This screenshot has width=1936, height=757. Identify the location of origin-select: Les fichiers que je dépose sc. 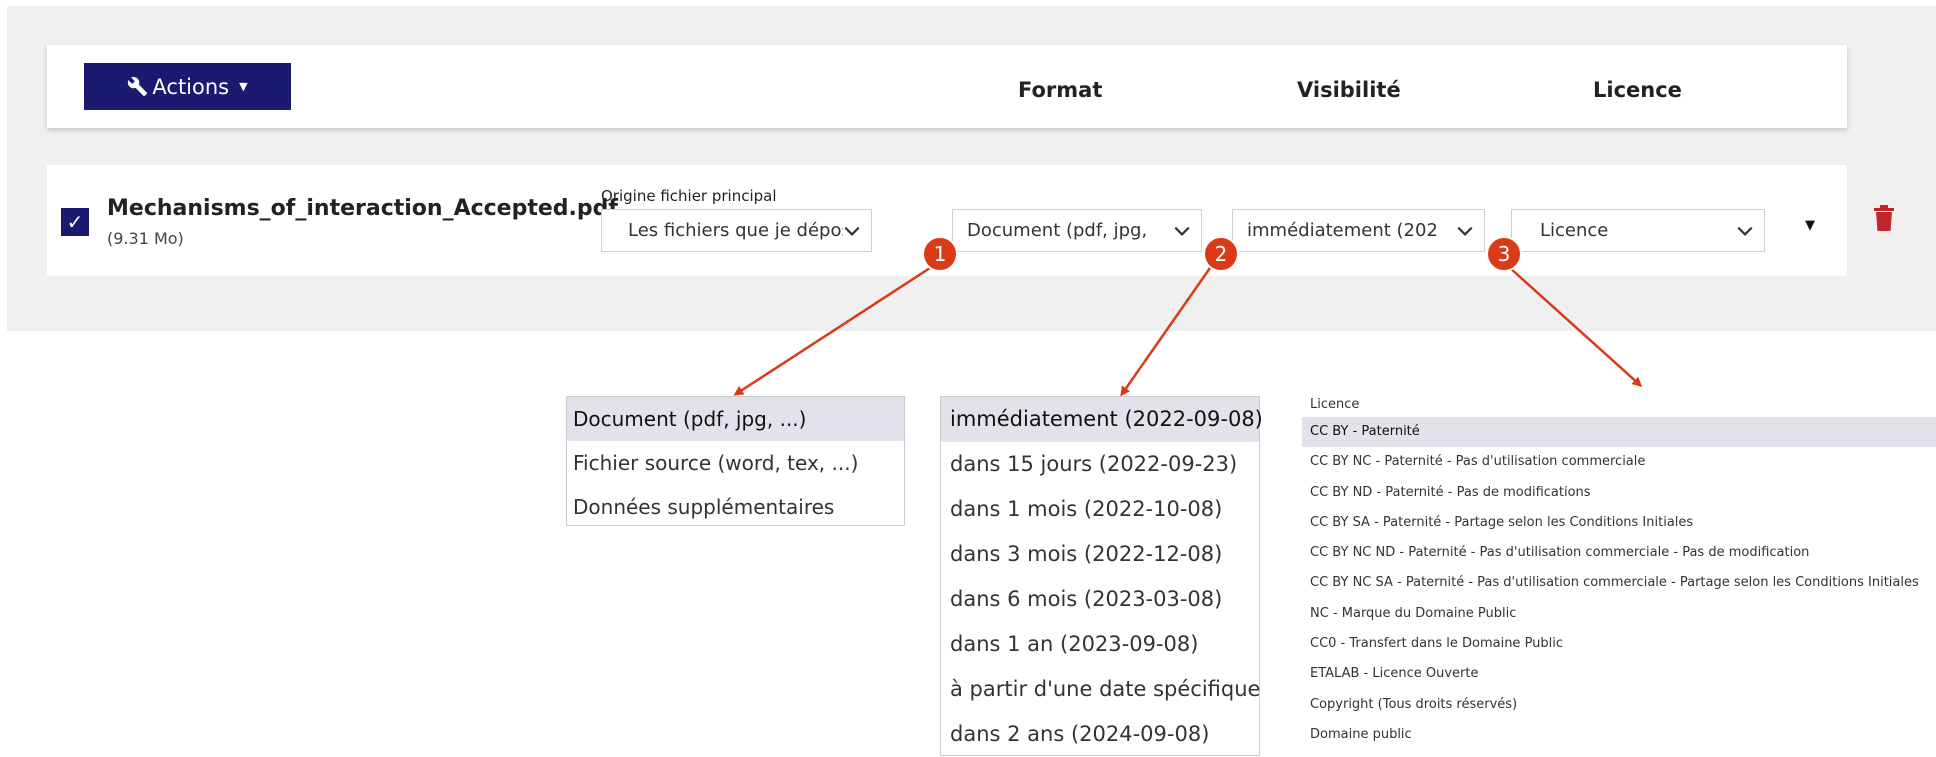
(736, 230).